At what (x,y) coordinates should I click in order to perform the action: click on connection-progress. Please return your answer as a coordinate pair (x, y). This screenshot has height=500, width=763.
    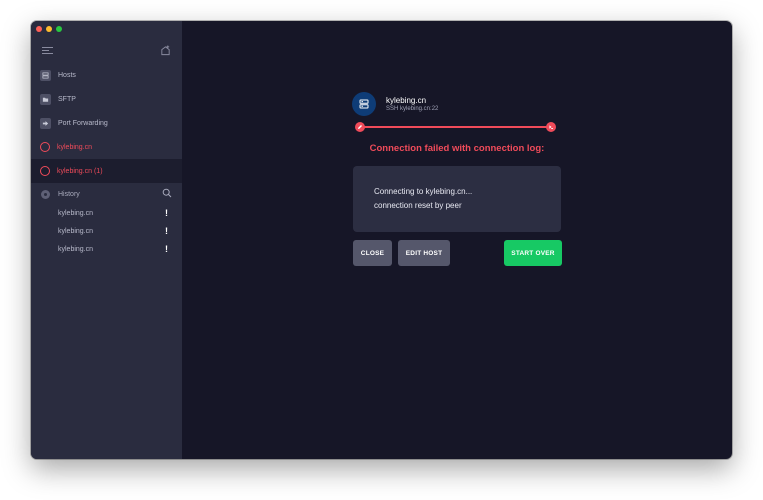
    Looking at the image, I should click on (455, 127).